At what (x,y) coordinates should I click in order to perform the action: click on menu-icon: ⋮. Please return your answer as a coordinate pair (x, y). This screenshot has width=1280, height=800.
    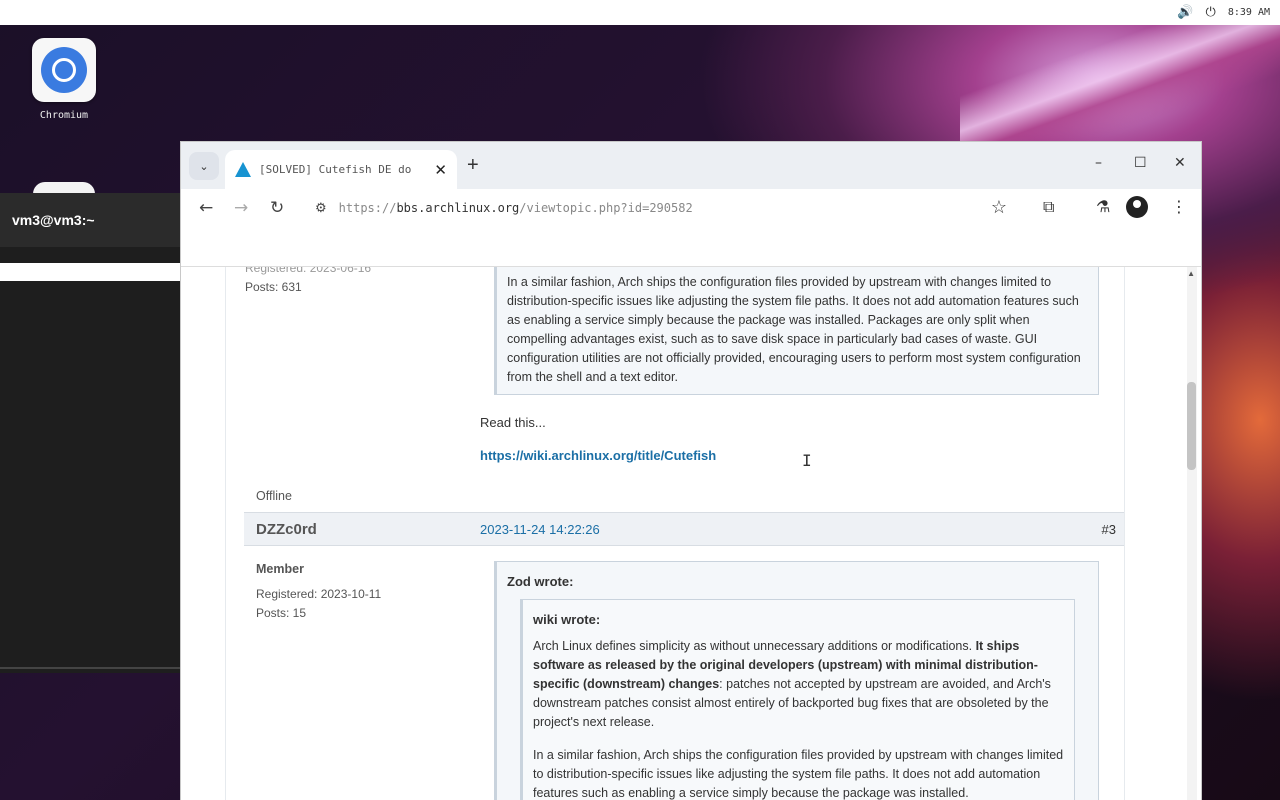
    Looking at the image, I should click on (1179, 206).